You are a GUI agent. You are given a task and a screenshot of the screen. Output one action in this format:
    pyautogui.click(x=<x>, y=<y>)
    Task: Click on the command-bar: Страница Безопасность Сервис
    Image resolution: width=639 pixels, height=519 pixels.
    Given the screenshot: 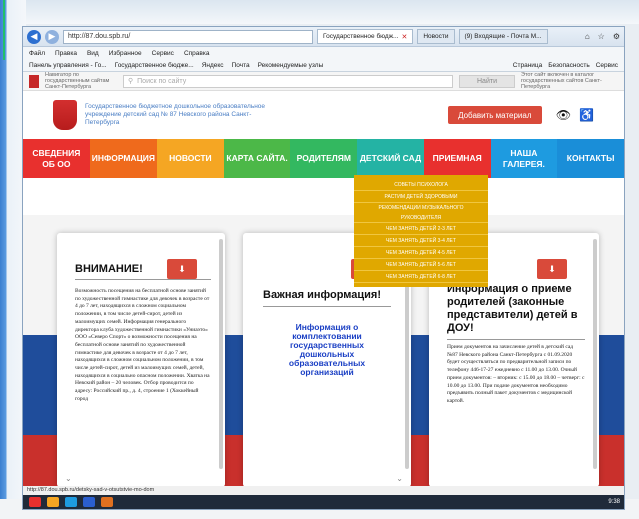 What is the action you would take?
    pyautogui.click(x=565, y=65)
    